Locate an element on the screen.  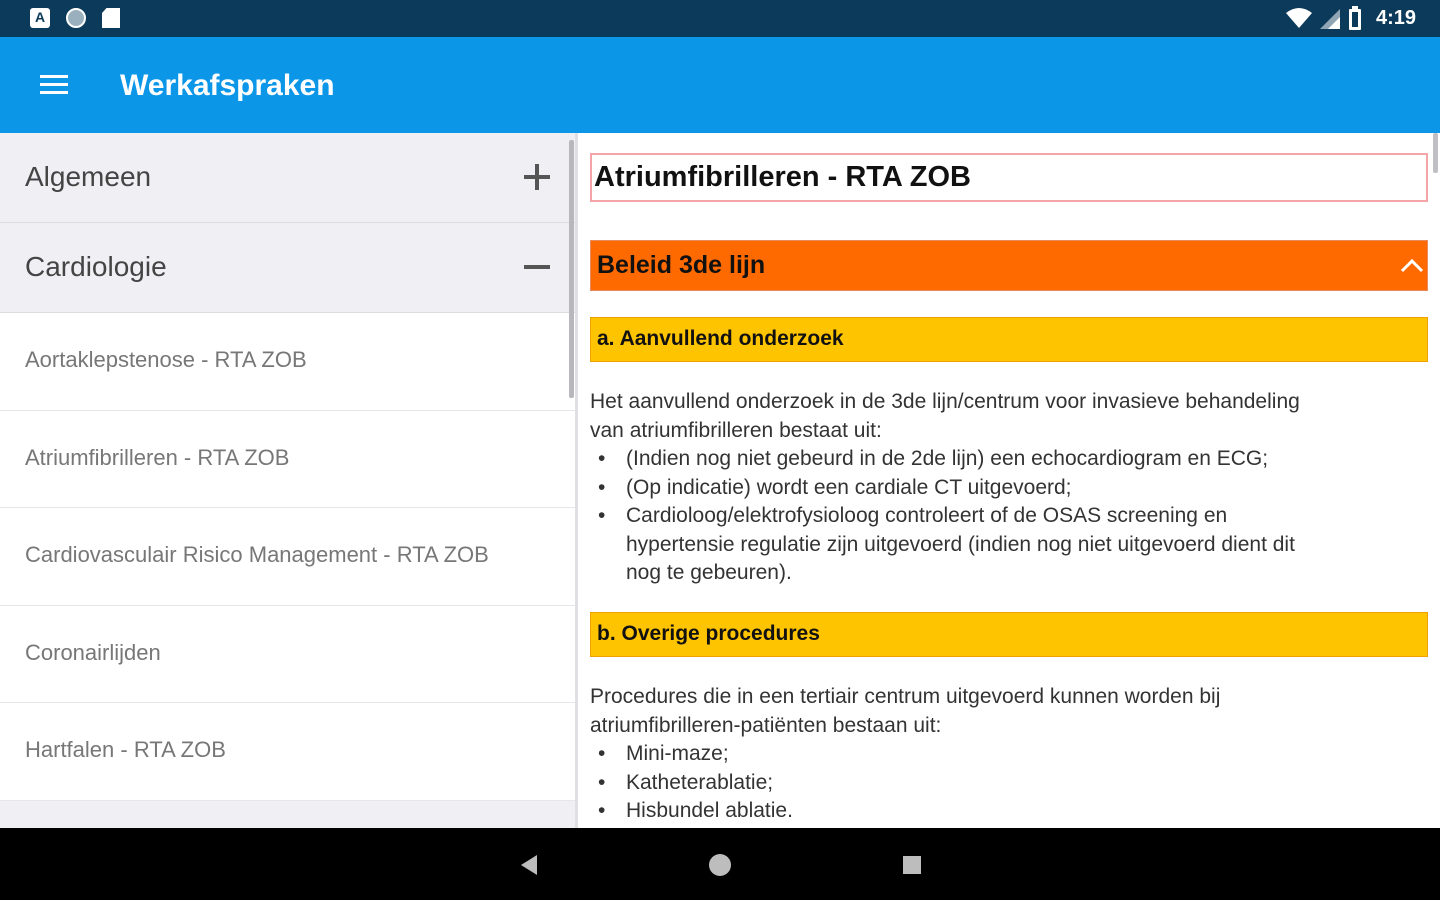
document-title-box: Atriumfibrilleren - RTA ZOB is located at coordinates (1009, 177).